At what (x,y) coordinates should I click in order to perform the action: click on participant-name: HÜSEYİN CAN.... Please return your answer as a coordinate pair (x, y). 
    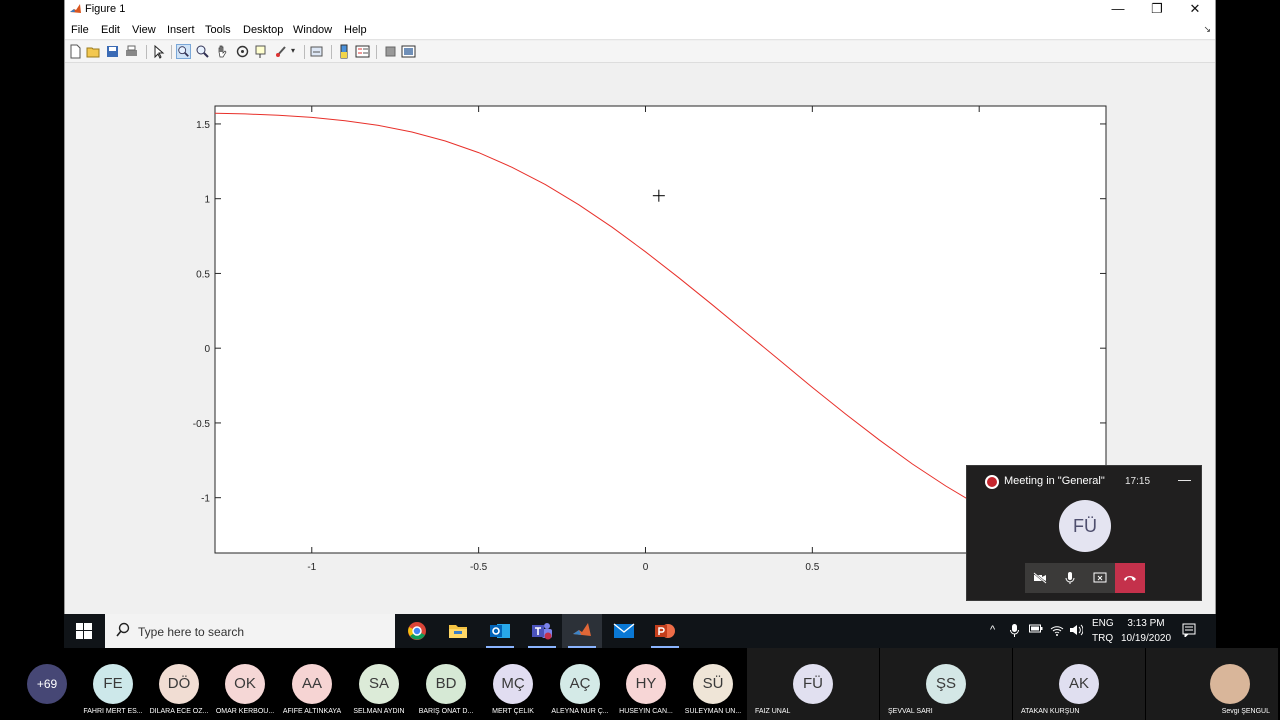
    Looking at the image, I should click on (646, 711).